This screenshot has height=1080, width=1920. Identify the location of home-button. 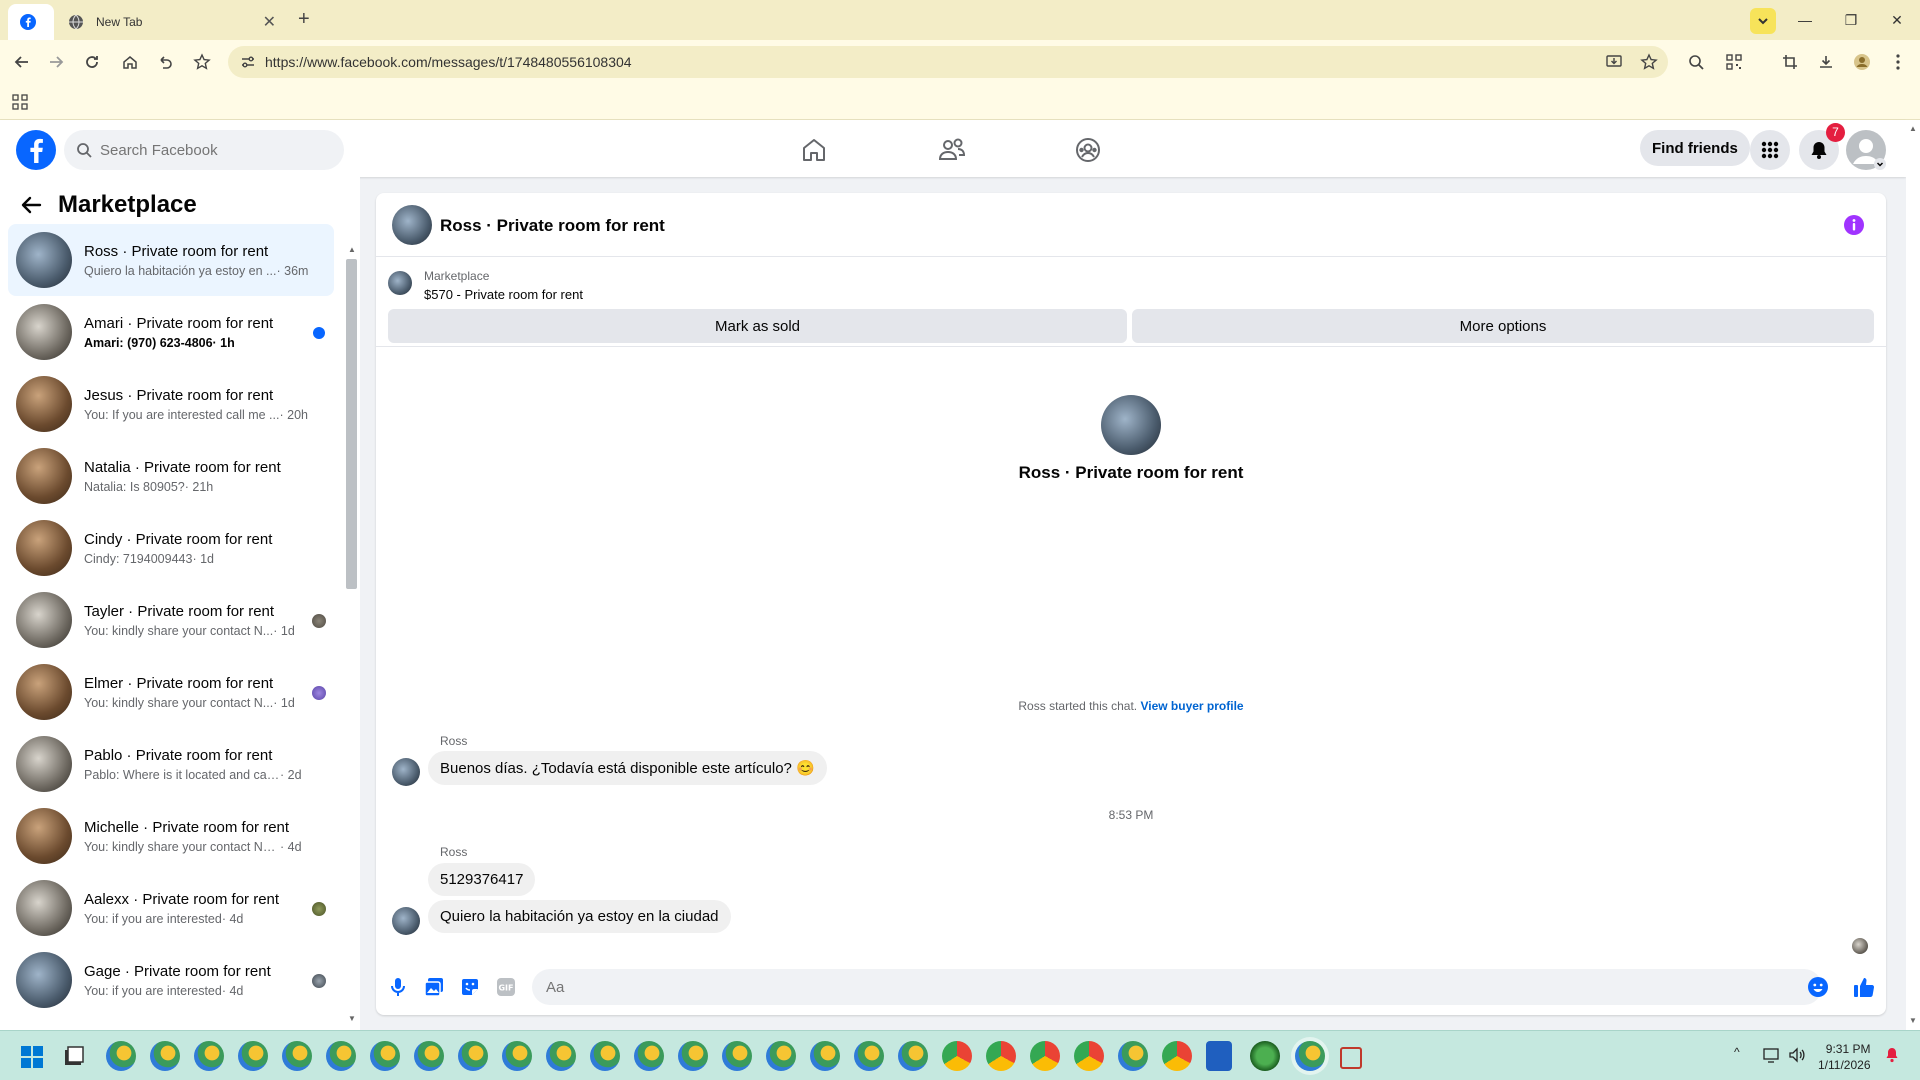
(130, 62).